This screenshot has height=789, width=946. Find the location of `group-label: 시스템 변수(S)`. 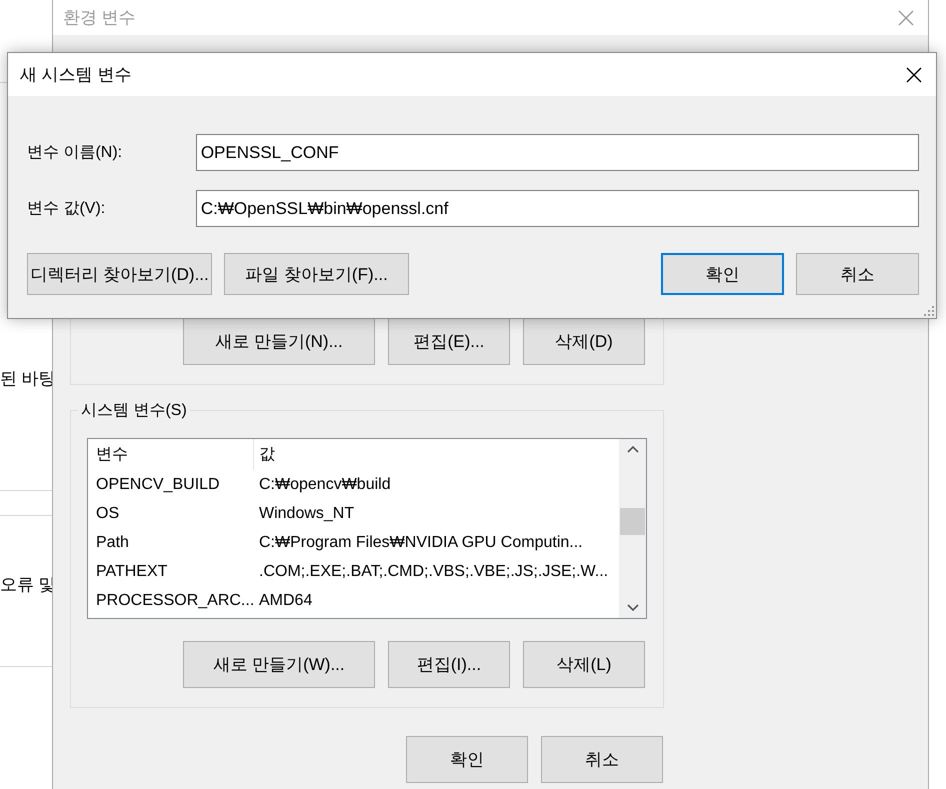

group-label: 시스템 변수(S) is located at coordinates (134, 410).